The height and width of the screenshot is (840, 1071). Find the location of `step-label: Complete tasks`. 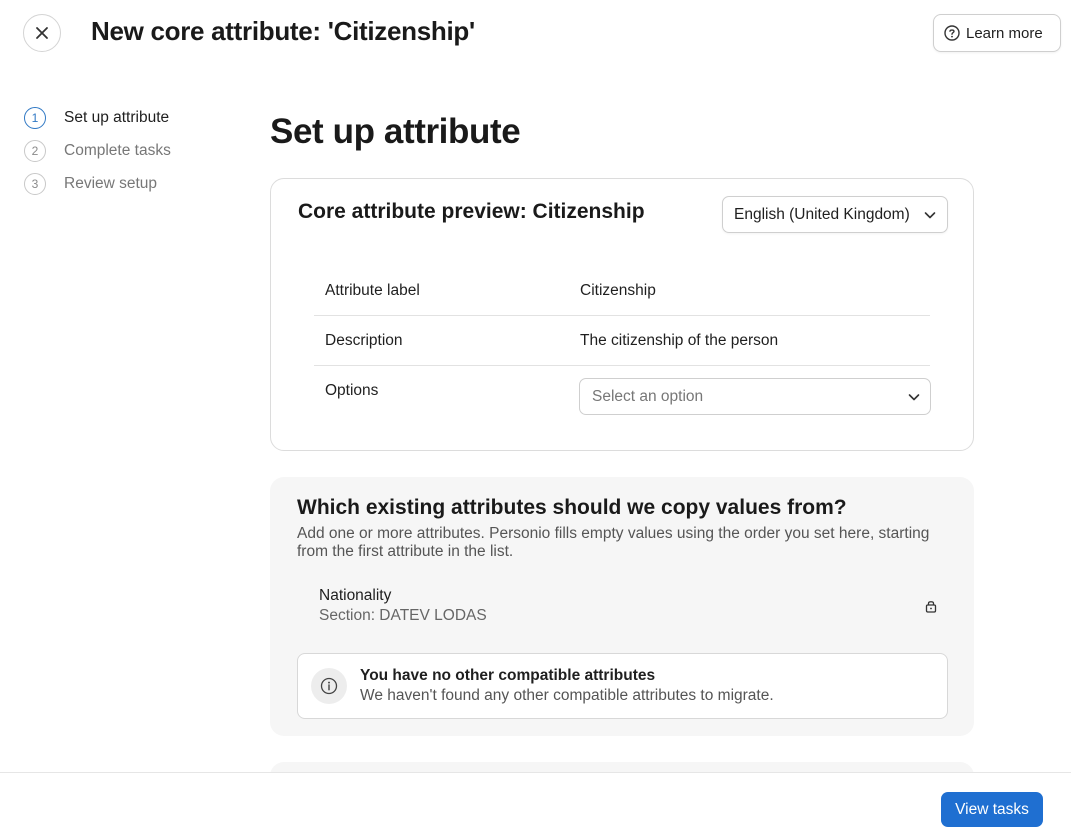

step-label: Complete tasks is located at coordinates (117, 150).